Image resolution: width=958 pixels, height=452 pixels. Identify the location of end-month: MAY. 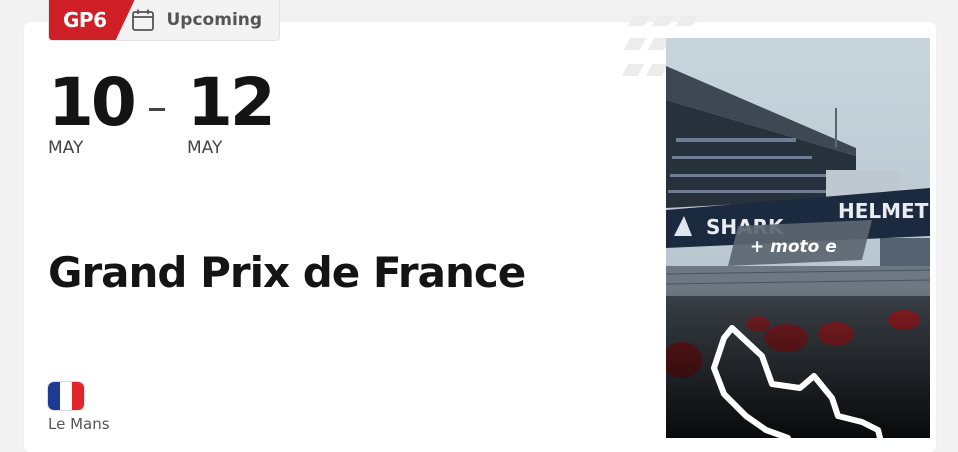
(205, 148).